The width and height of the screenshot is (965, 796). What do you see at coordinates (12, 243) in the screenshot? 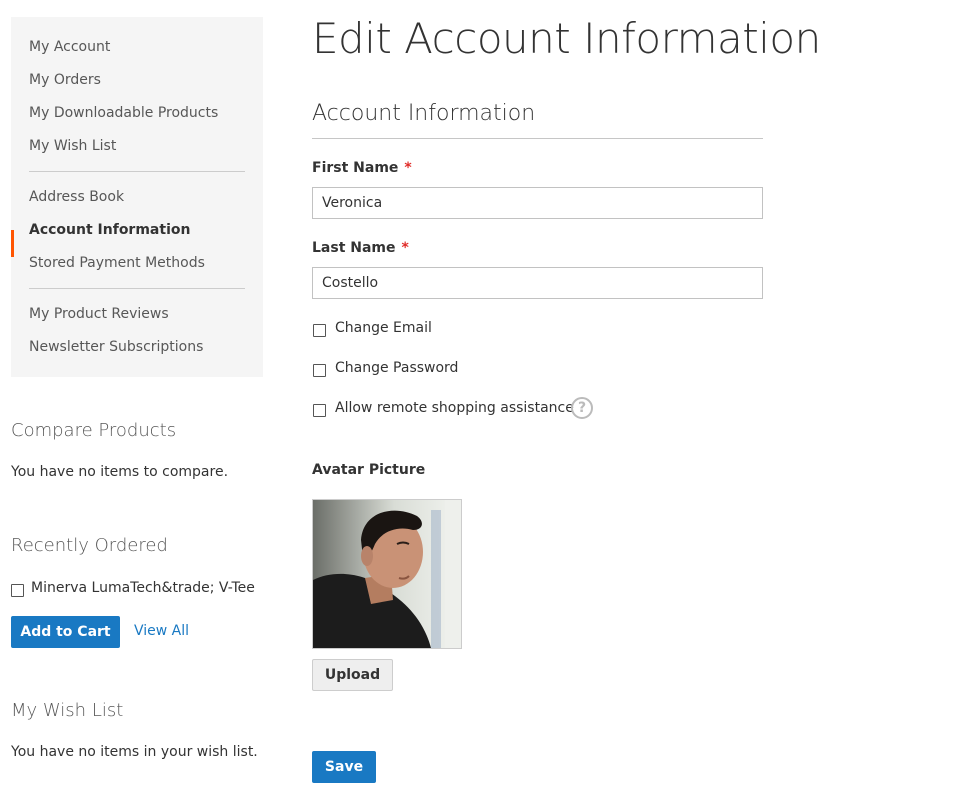
I see `nav-active-marker` at bounding box center [12, 243].